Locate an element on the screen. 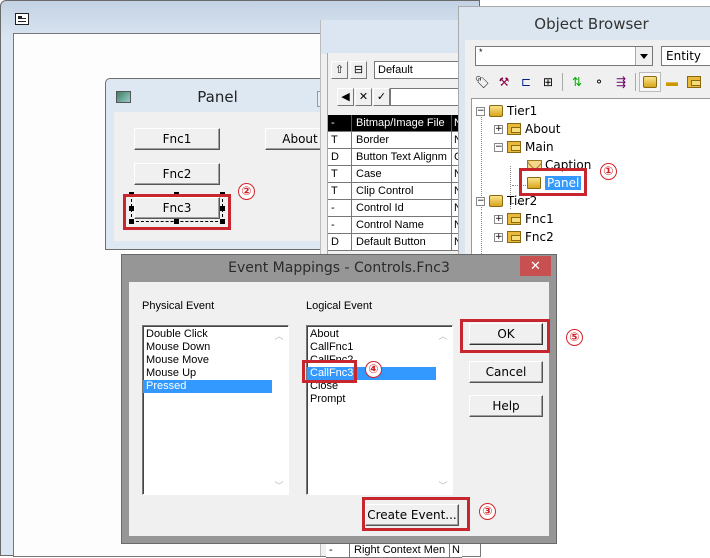 The width and height of the screenshot is (710, 558). list-item: CallFnc1 is located at coordinates (379, 347).